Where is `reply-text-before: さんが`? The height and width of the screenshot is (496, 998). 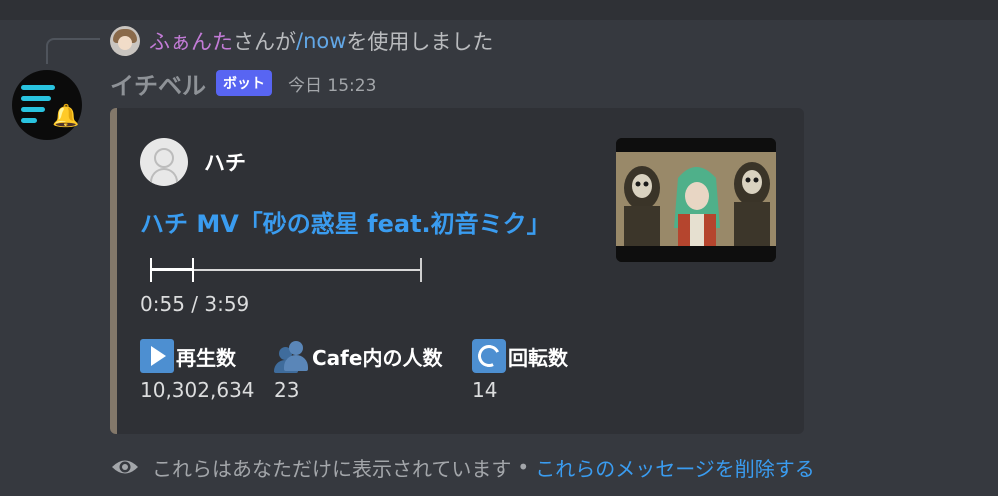 reply-text-before: さんが is located at coordinates (264, 42).